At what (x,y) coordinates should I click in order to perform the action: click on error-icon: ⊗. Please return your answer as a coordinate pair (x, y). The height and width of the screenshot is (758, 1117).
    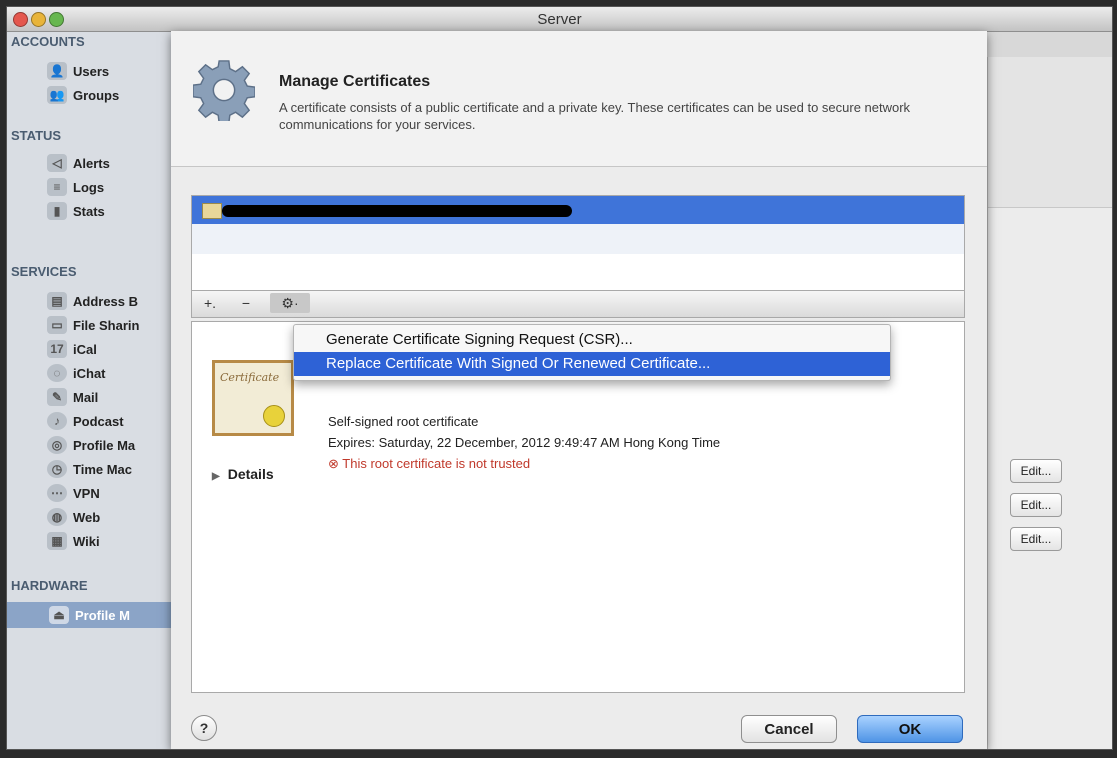
    Looking at the image, I should click on (335, 463).